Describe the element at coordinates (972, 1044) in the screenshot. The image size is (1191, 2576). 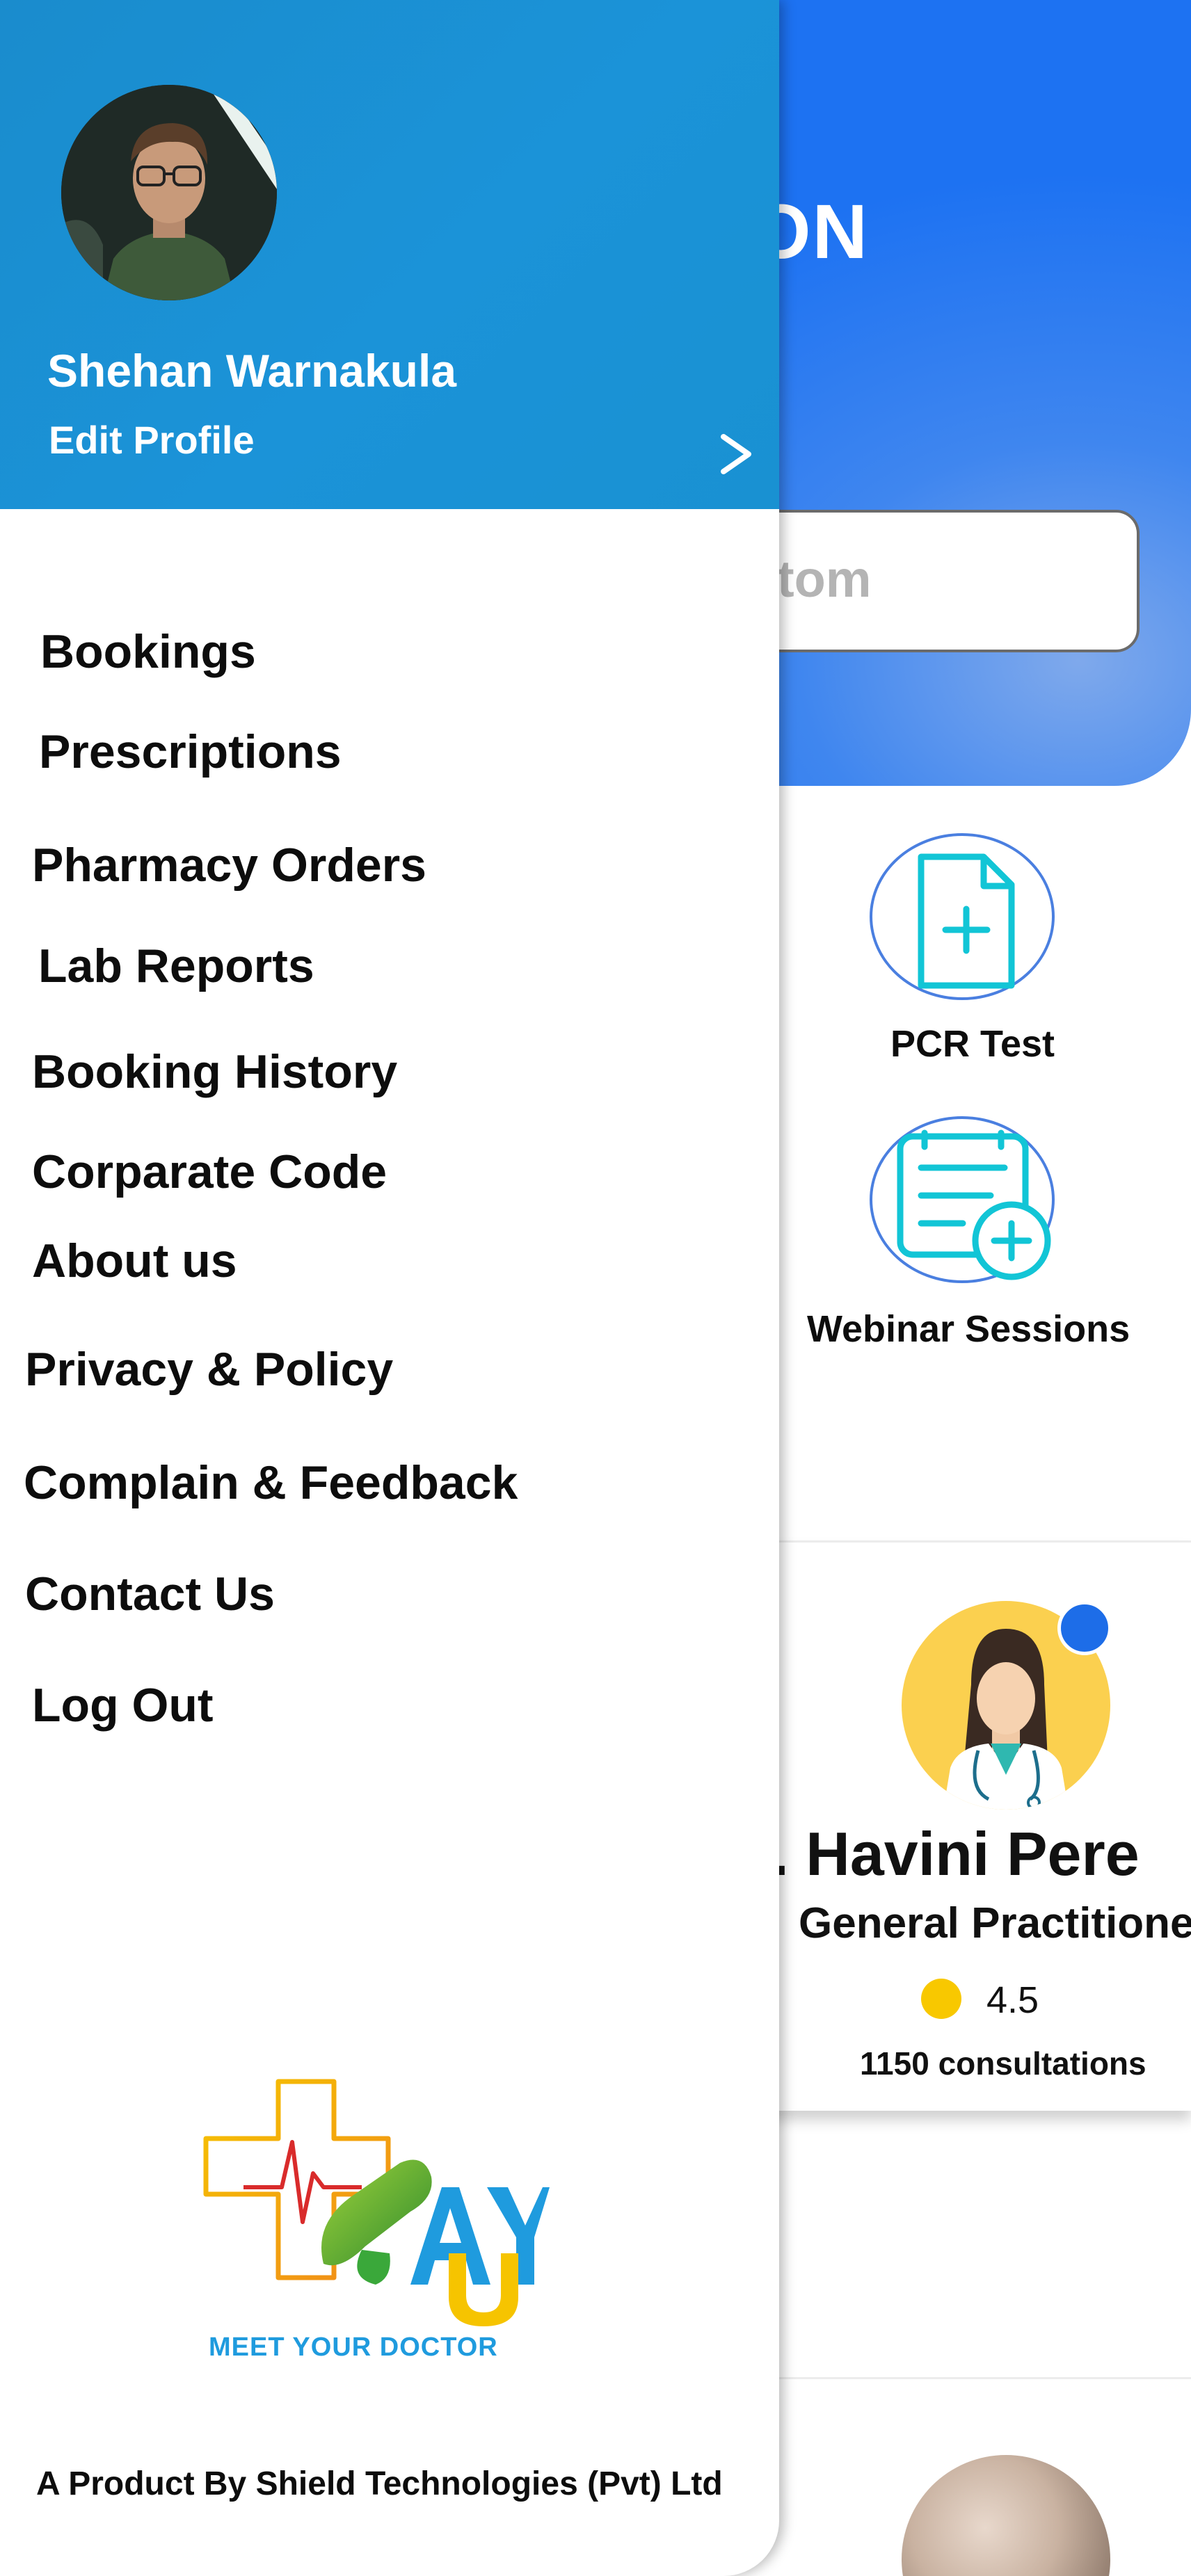
I see `pcr-test-label: PCR Test` at that location.